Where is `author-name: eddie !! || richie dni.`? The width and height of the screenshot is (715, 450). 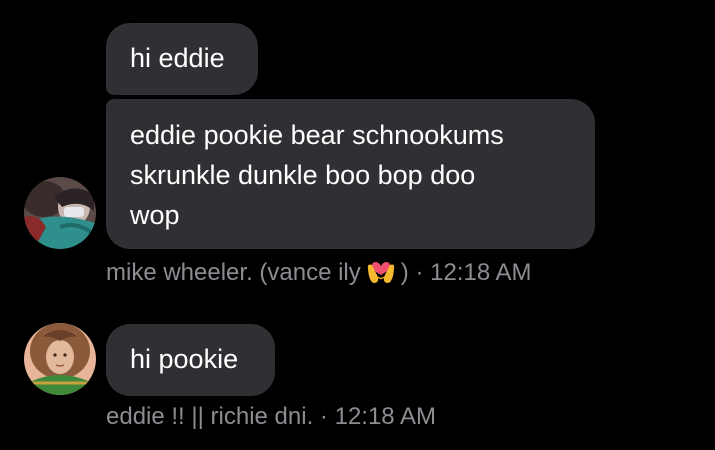
author-name: eddie !! || richie dni. is located at coordinates (209, 416).